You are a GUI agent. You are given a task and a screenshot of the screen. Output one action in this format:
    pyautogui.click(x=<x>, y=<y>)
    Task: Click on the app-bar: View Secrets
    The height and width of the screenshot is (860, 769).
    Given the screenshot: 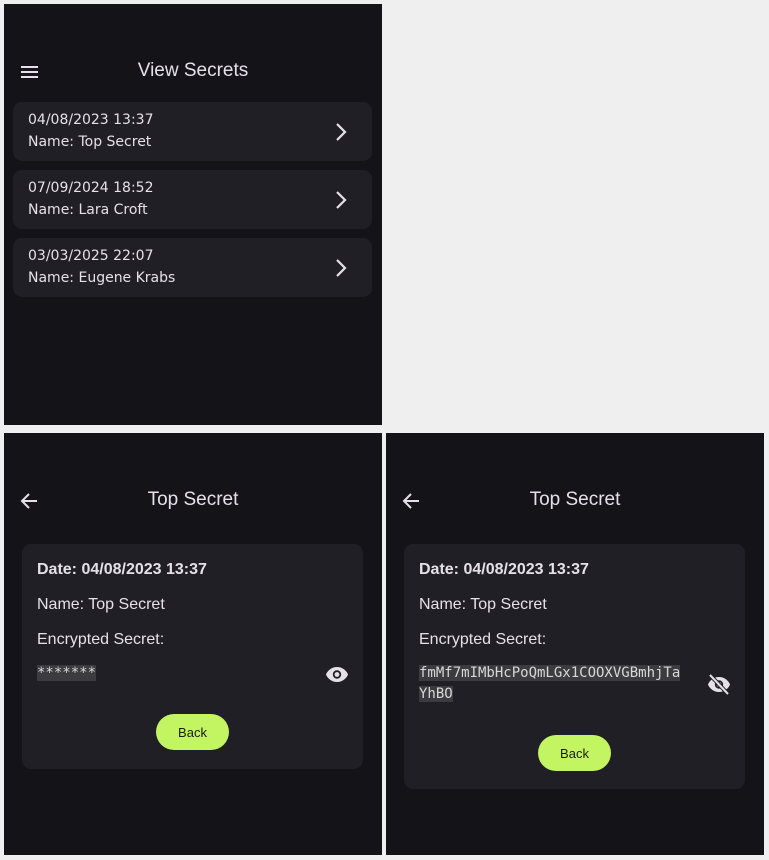 What is the action you would take?
    pyautogui.click(x=193, y=52)
    